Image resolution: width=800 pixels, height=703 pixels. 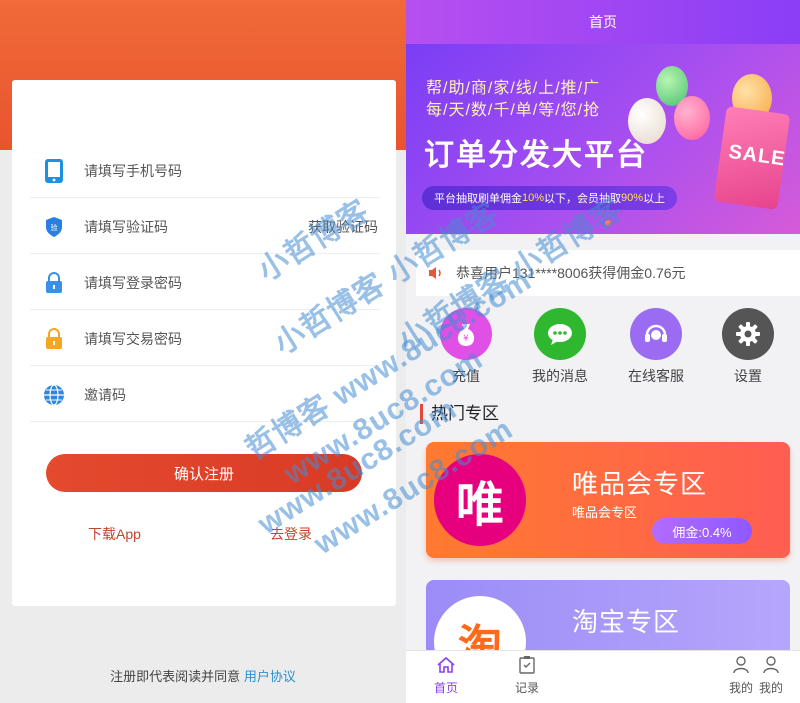 What do you see at coordinates (632, 198) in the screenshot?
I see `pill-highlight: 90%` at bounding box center [632, 198].